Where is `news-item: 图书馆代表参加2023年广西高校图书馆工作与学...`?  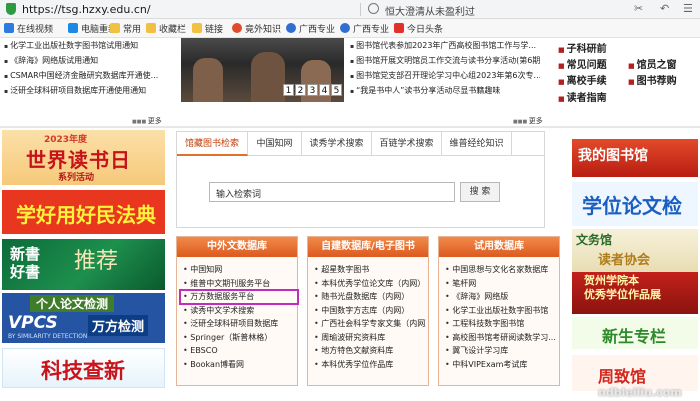
news-item: 图书馆代表参加2023年广西高校图书馆工作与学... is located at coordinates (445, 45).